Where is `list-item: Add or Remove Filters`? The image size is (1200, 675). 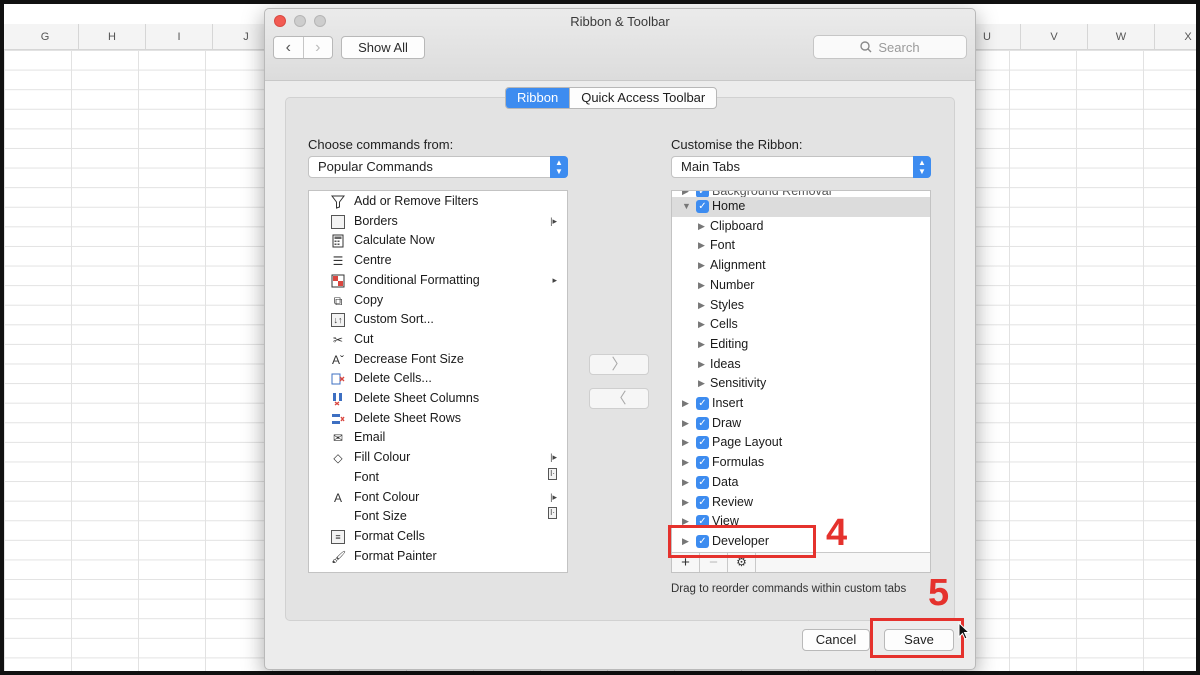
list-item: Add or Remove Filters is located at coordinates (438, 202).